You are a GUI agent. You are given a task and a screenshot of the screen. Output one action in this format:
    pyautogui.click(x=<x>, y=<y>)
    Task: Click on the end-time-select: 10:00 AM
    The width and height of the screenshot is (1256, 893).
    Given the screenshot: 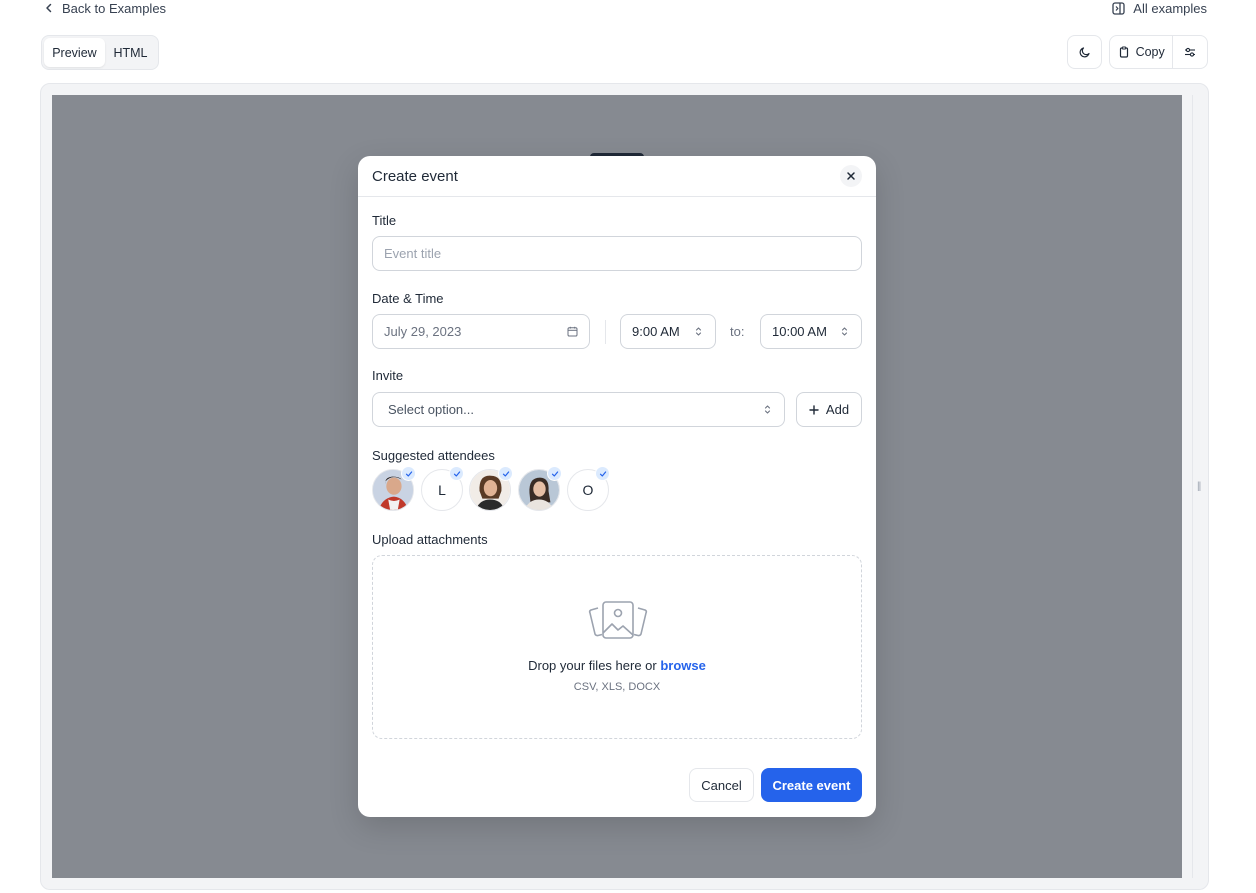 What is the action you would take?
    pyautogui.click(x=811, y=331)
    